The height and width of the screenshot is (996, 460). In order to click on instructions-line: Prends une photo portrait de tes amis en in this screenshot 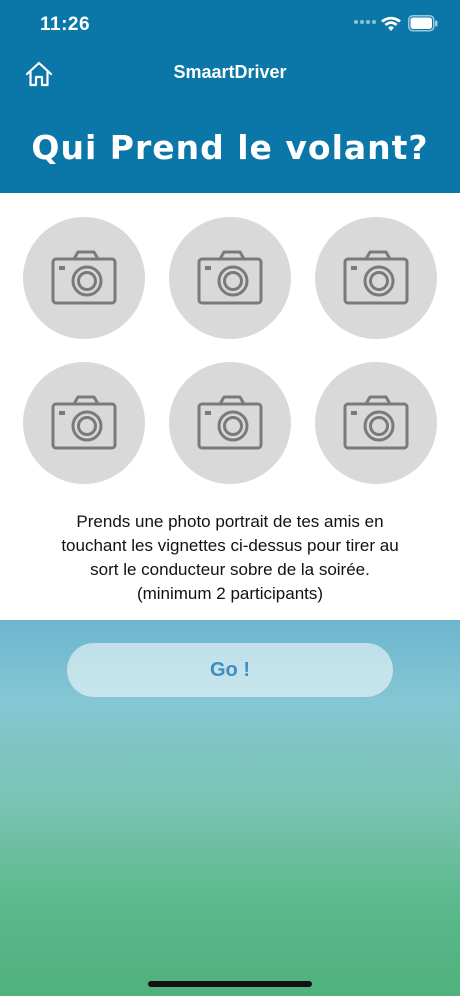, I will do `click(230, 521)`.